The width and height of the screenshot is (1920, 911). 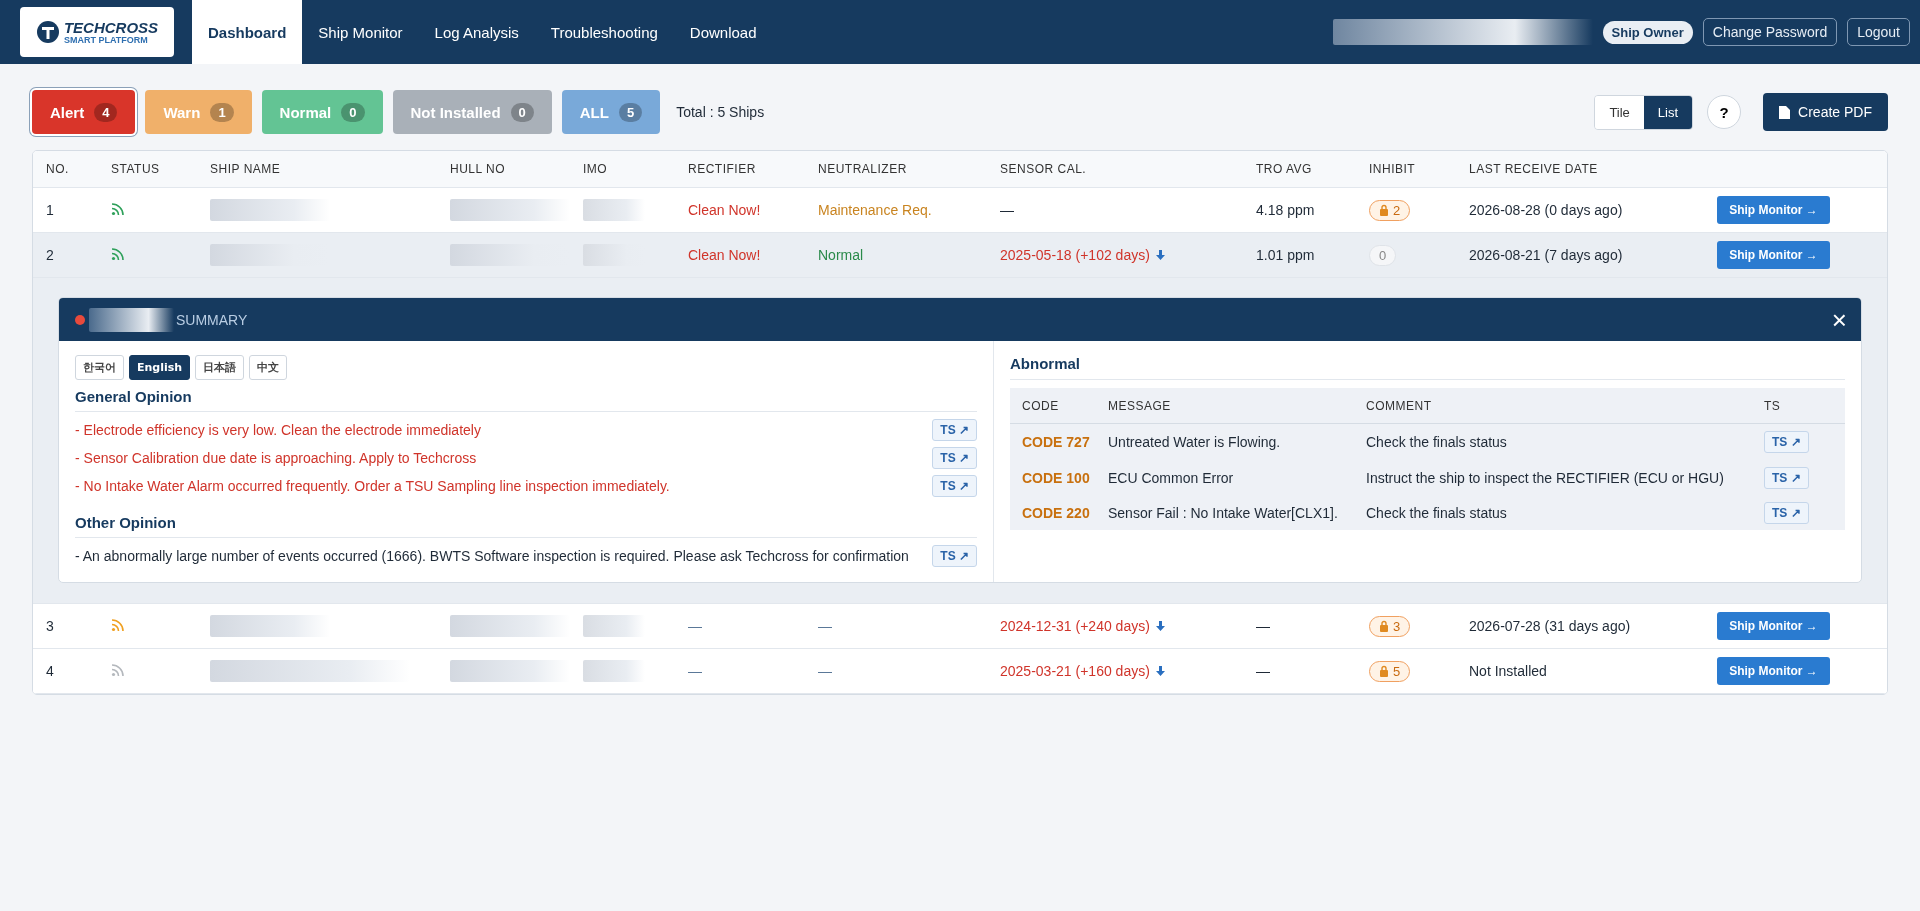 I want to click on column-header: INHIBIT, so click(x=1393, y=169).